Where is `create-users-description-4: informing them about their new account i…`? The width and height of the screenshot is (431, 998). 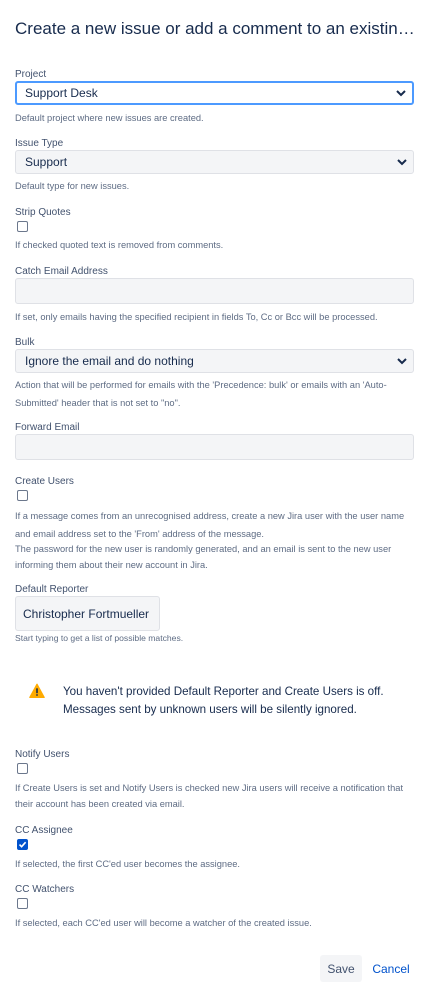 create-users-description-4: informing them about their new account i… is located at coordinates (111, 565).